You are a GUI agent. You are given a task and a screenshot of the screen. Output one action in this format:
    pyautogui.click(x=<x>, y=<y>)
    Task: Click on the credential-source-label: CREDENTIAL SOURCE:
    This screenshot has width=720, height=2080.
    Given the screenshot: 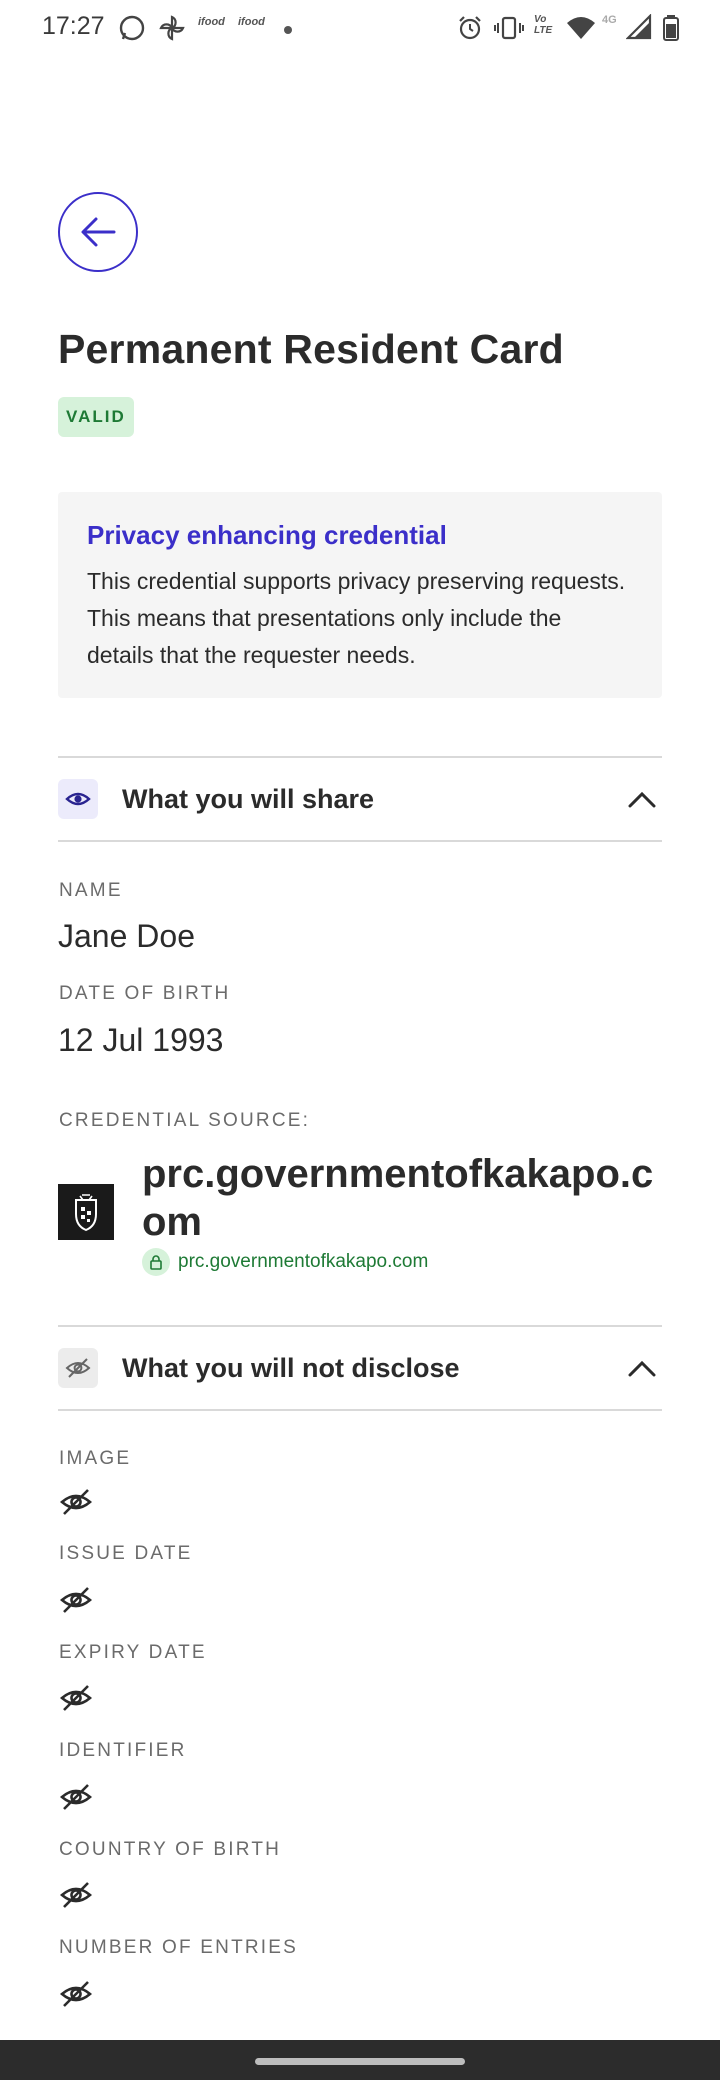 What is the action you would take?
    pyautogui.click(x=185, y=1120)
    